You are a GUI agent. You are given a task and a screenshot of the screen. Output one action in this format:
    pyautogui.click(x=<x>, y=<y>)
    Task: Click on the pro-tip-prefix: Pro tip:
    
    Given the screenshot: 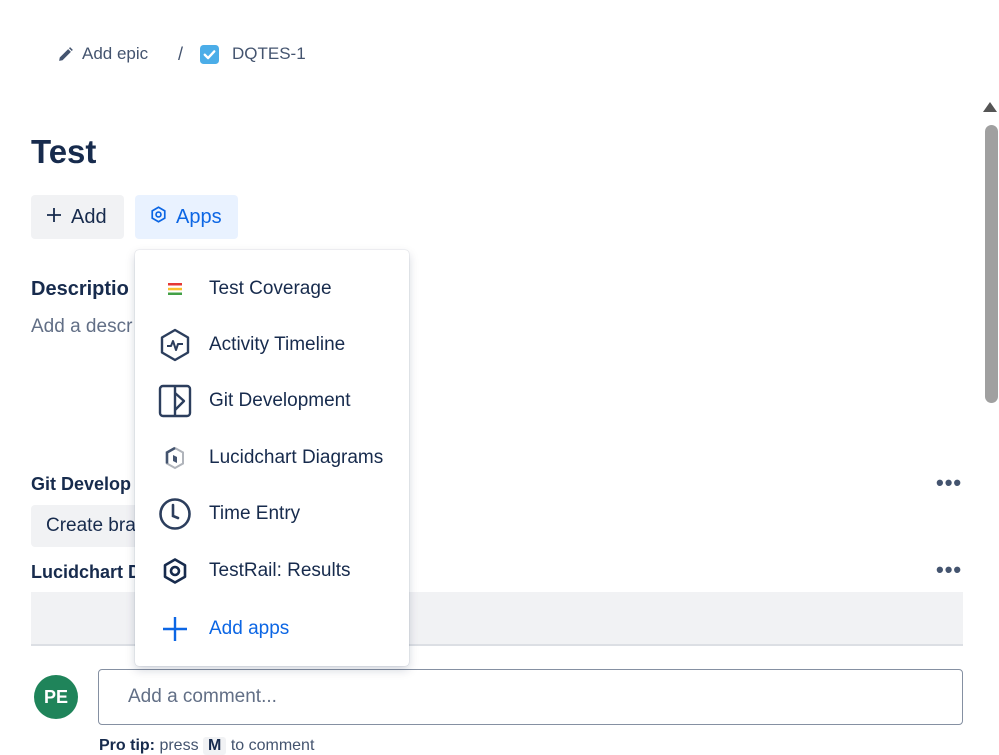 What is the action you would take?
    pyautogui.click(x=127, y=745)
    